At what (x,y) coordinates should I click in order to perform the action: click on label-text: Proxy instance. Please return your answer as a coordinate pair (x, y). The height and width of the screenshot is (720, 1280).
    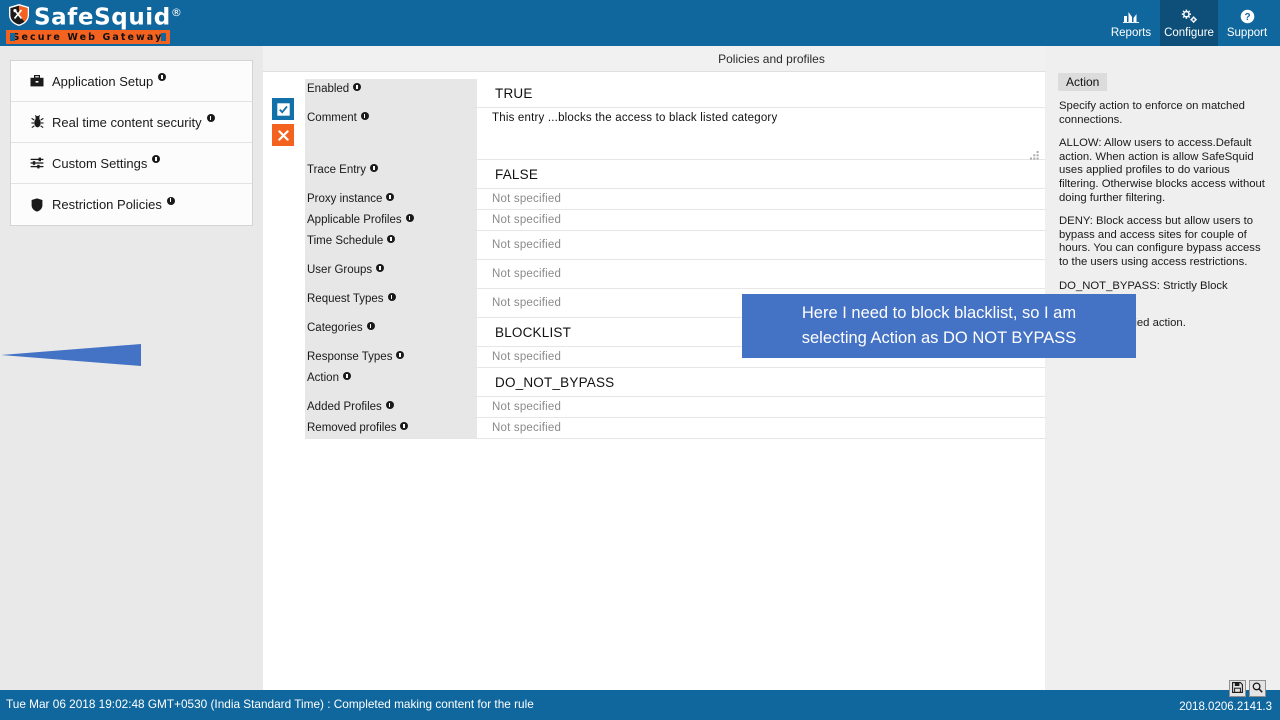
    Looking at the image, I should click on (345, 199).